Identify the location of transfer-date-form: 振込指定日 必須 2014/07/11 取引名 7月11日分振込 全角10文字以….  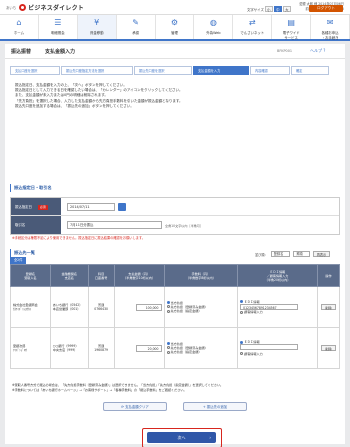
(175, 216).